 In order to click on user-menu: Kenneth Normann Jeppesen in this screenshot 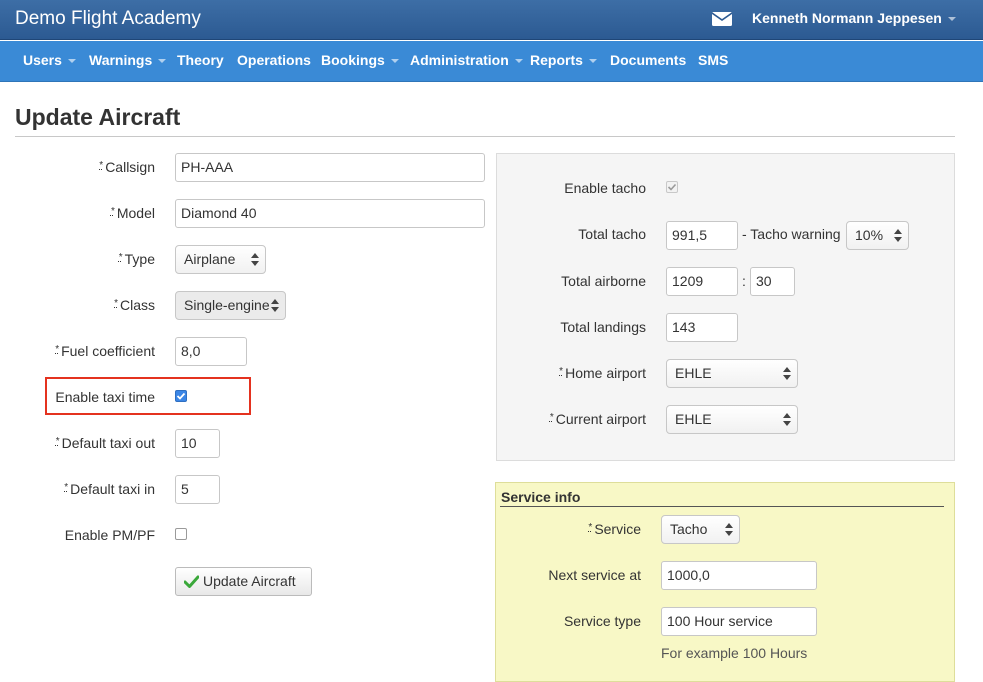, I will do `click(854, 18)`.